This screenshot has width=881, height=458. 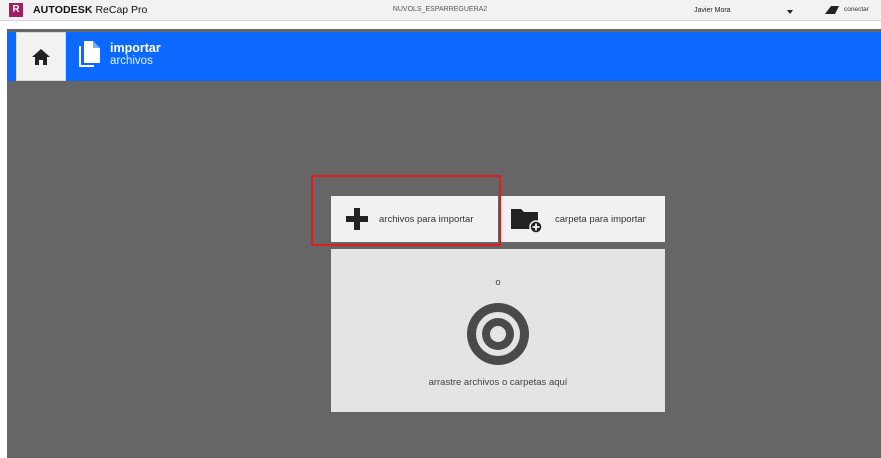 What do you see at coordinates (357, 221) in the screenshot?
I see `plus-icon` at bounding box center [357, 221].